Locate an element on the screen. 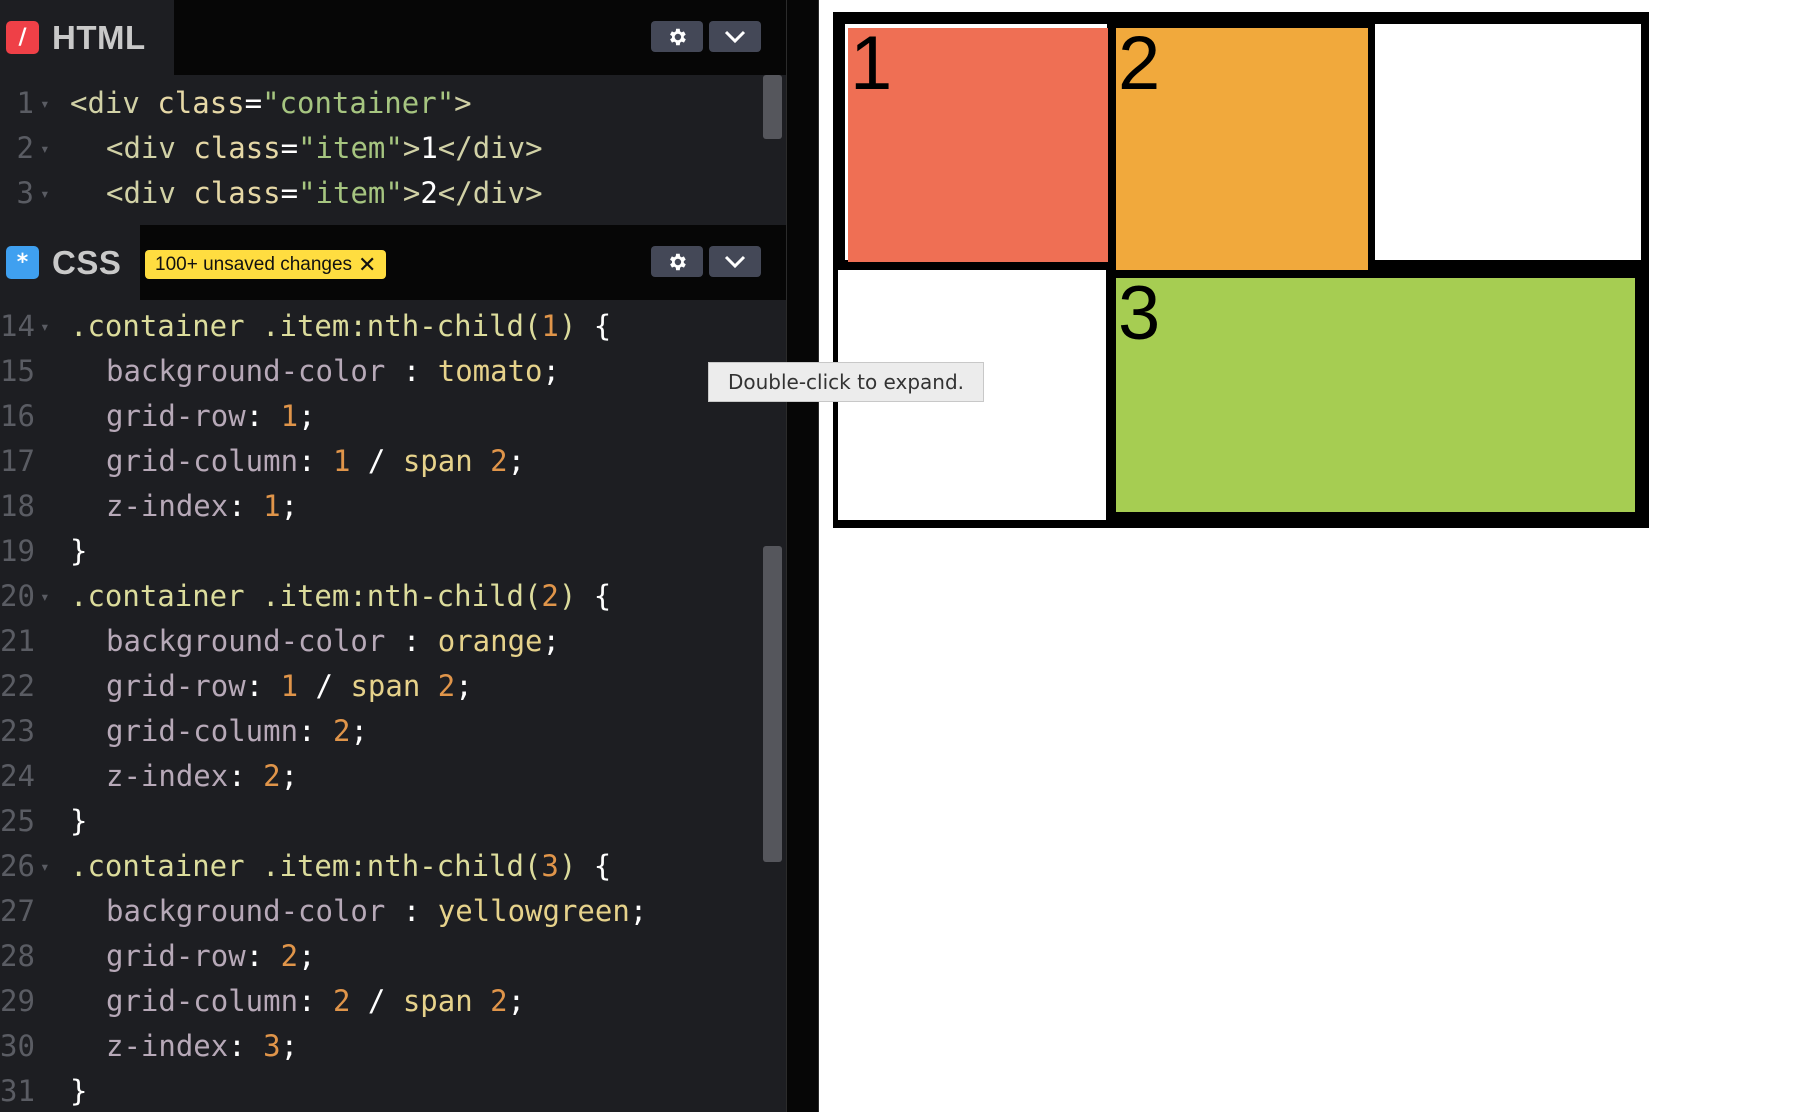 This screenshot has height=1112, width=1808. line-number: 31 is located at coordinates (17, 1091).